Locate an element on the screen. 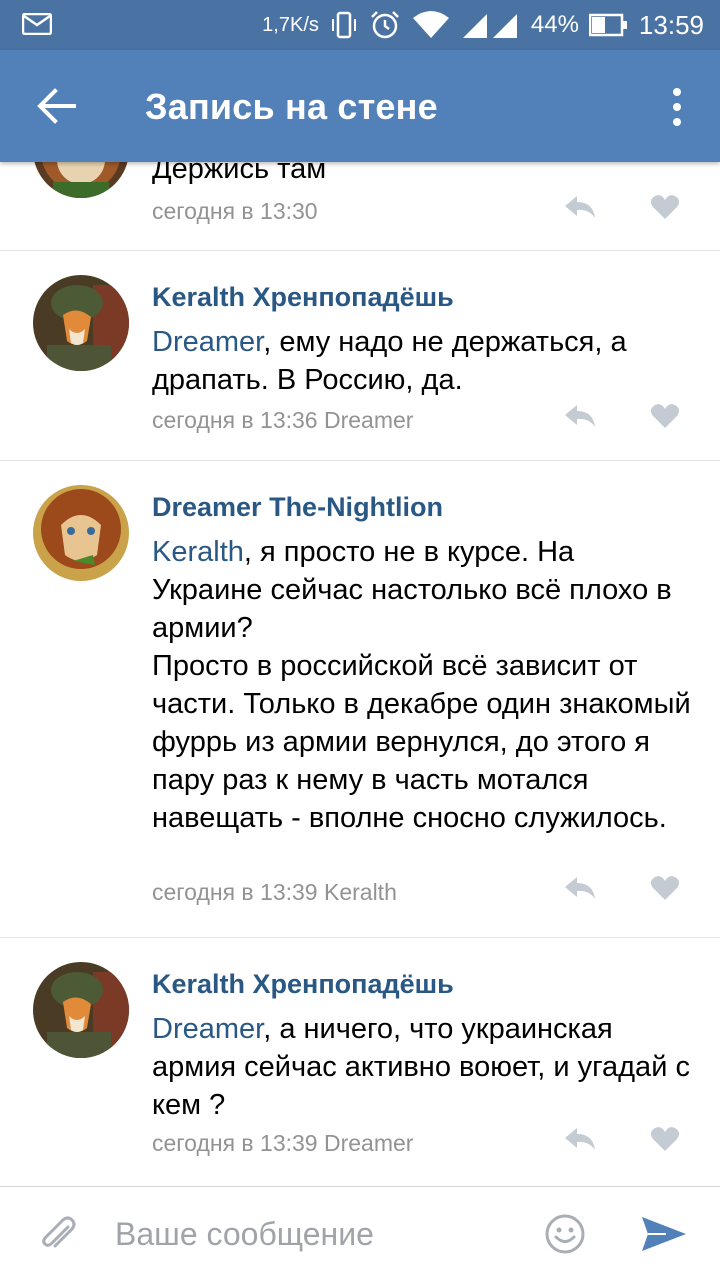  back-arrow-icon is located at coordinates (56, 106).